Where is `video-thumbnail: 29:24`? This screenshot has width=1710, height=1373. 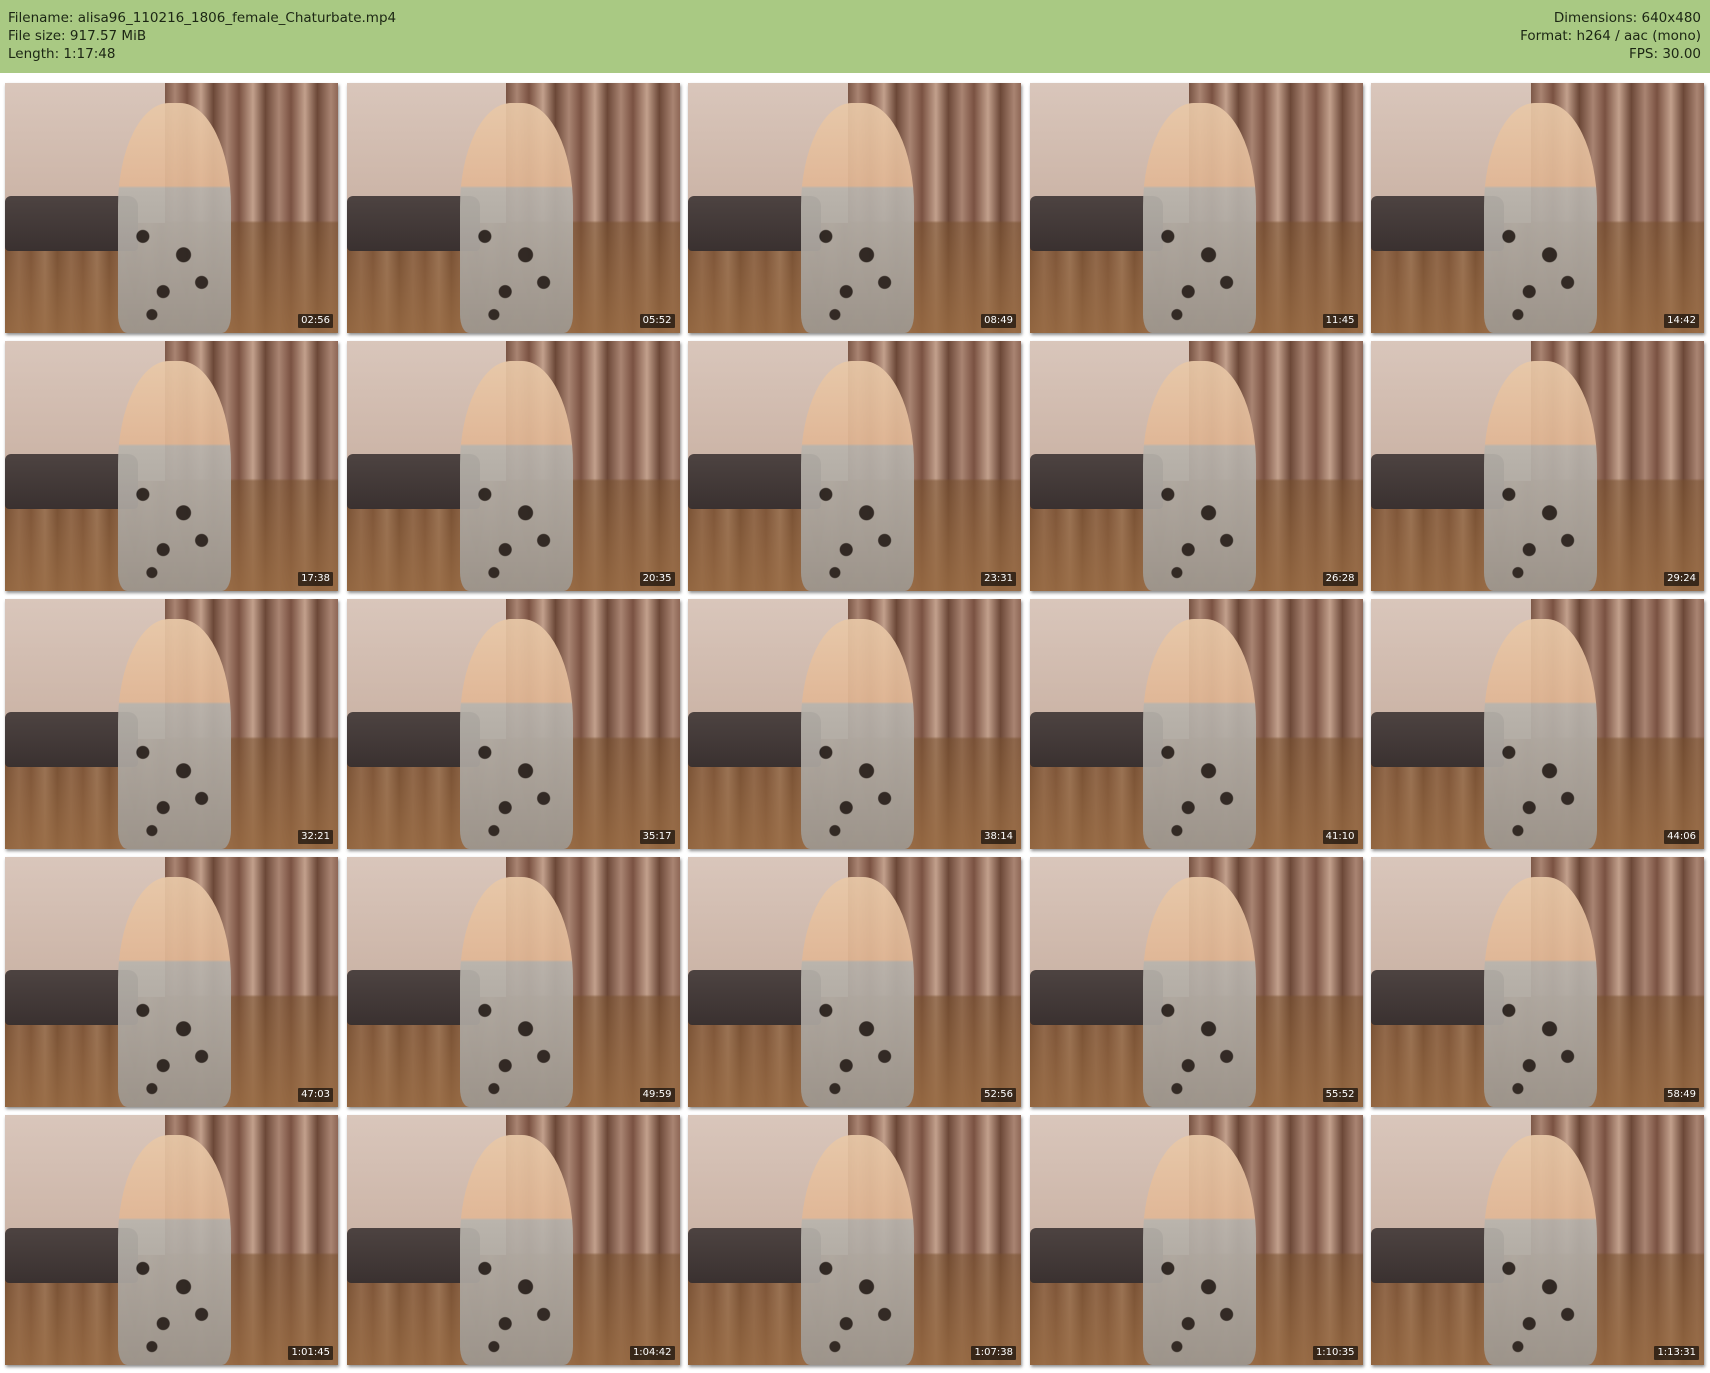
video-thumbnail: 29:24 is located at coordinates (1537, 466).